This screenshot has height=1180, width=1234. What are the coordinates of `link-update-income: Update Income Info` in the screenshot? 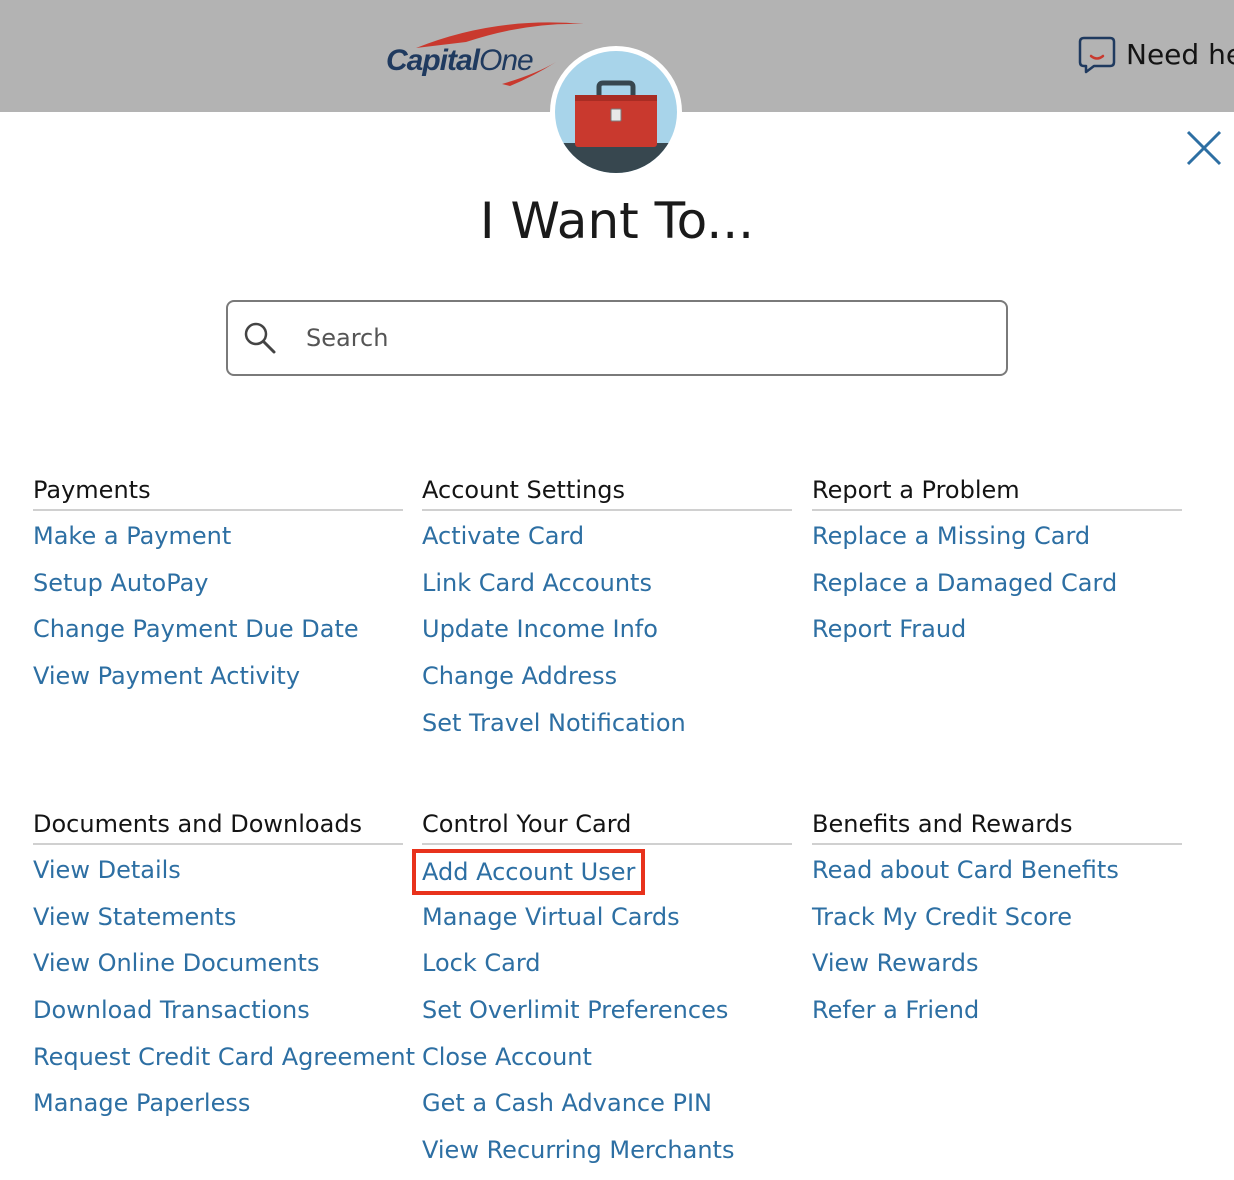 It's located at (540, 629).